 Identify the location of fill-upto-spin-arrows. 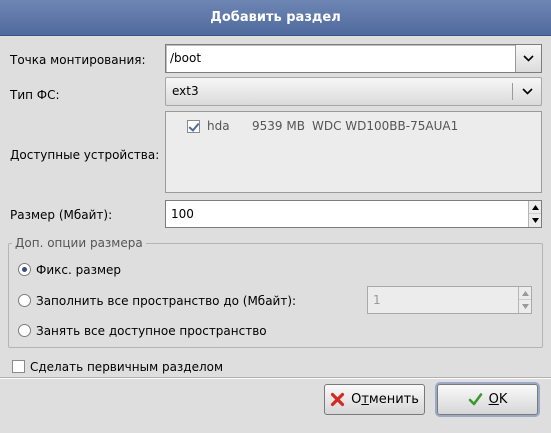
(524, 300).